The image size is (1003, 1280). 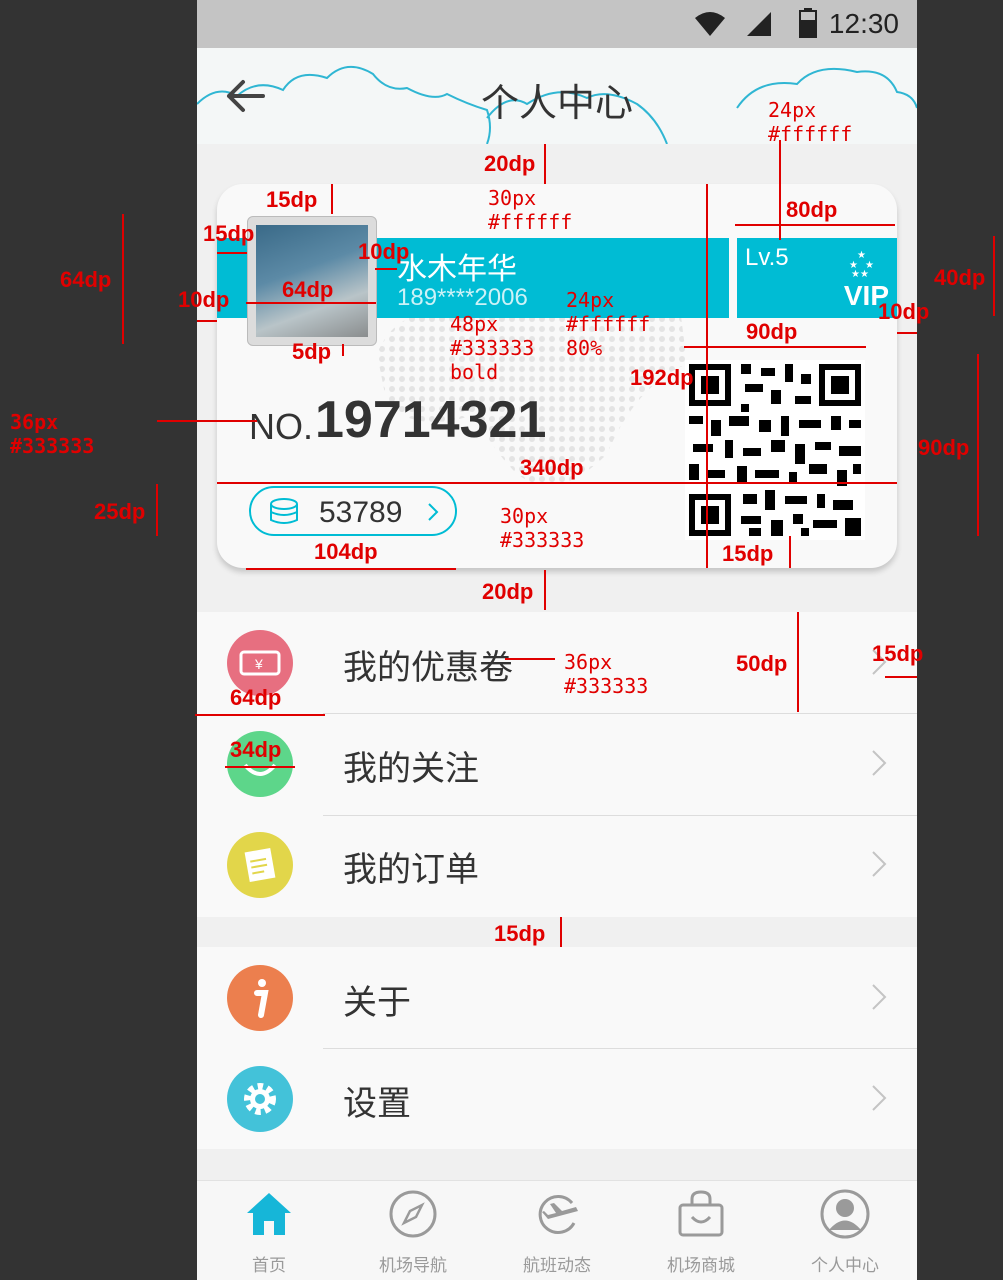 What do you see at coordinates (377, 1003) in the screenshot?
I see `menu-label: 关于` at bounding box center [377, 1003].